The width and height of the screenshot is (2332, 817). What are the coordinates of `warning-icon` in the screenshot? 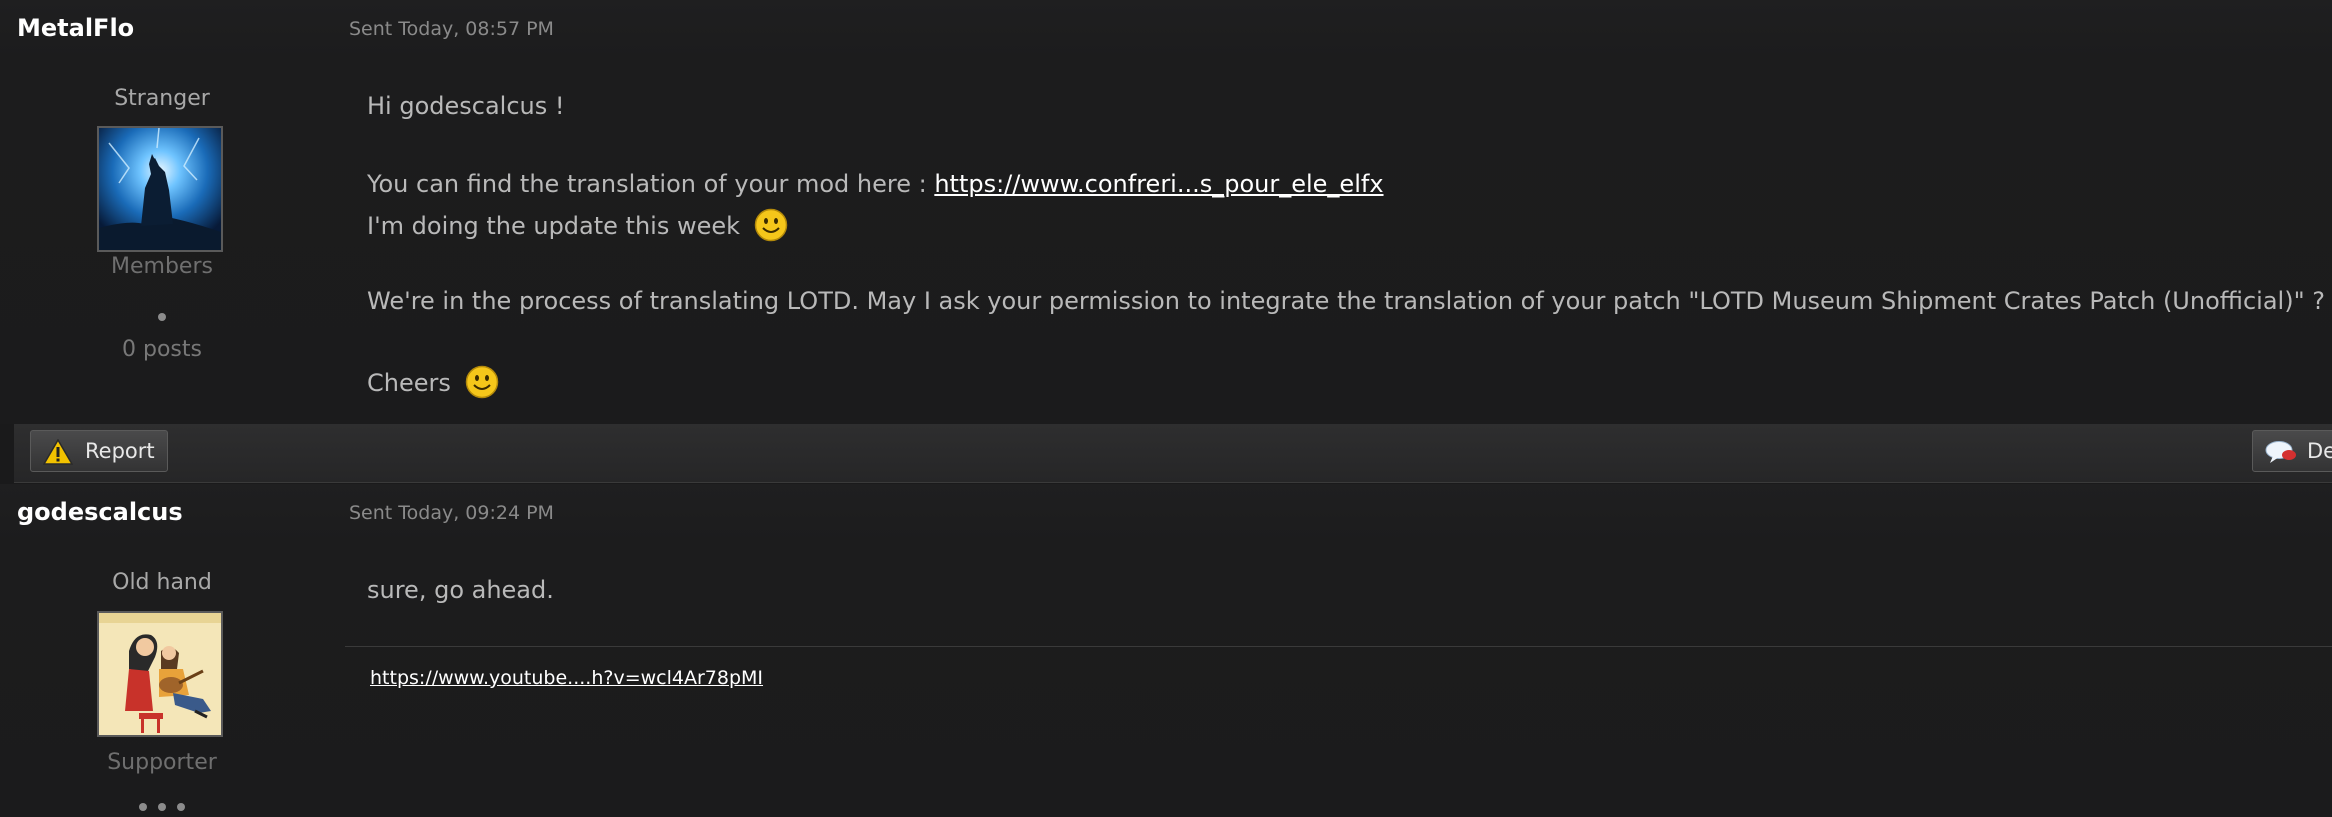 It's located at (58, 452).